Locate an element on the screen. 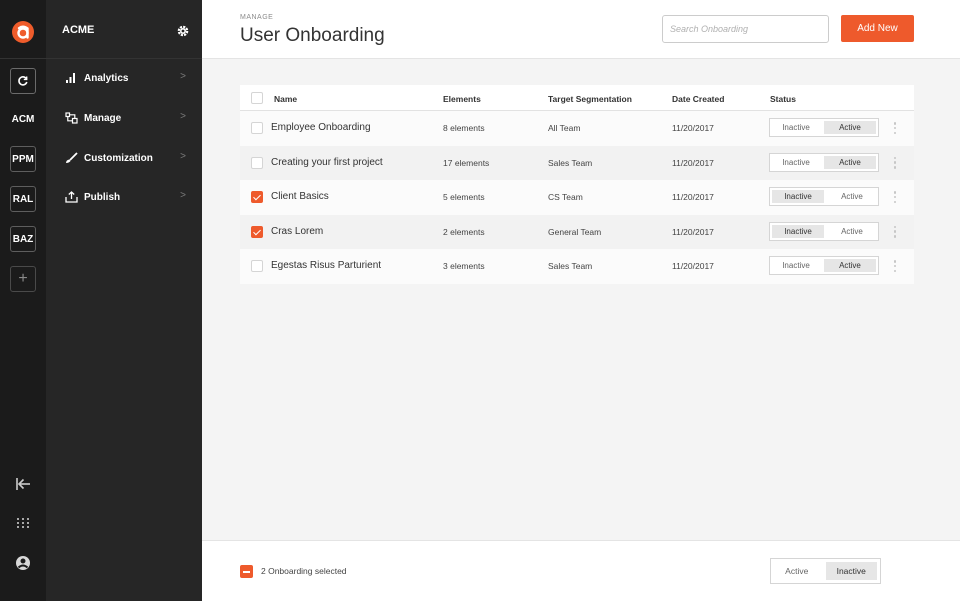 Image resolution: width=960 pixels, height=601 pixels. workspace-title: ACME is located at coordinates (78, 30).